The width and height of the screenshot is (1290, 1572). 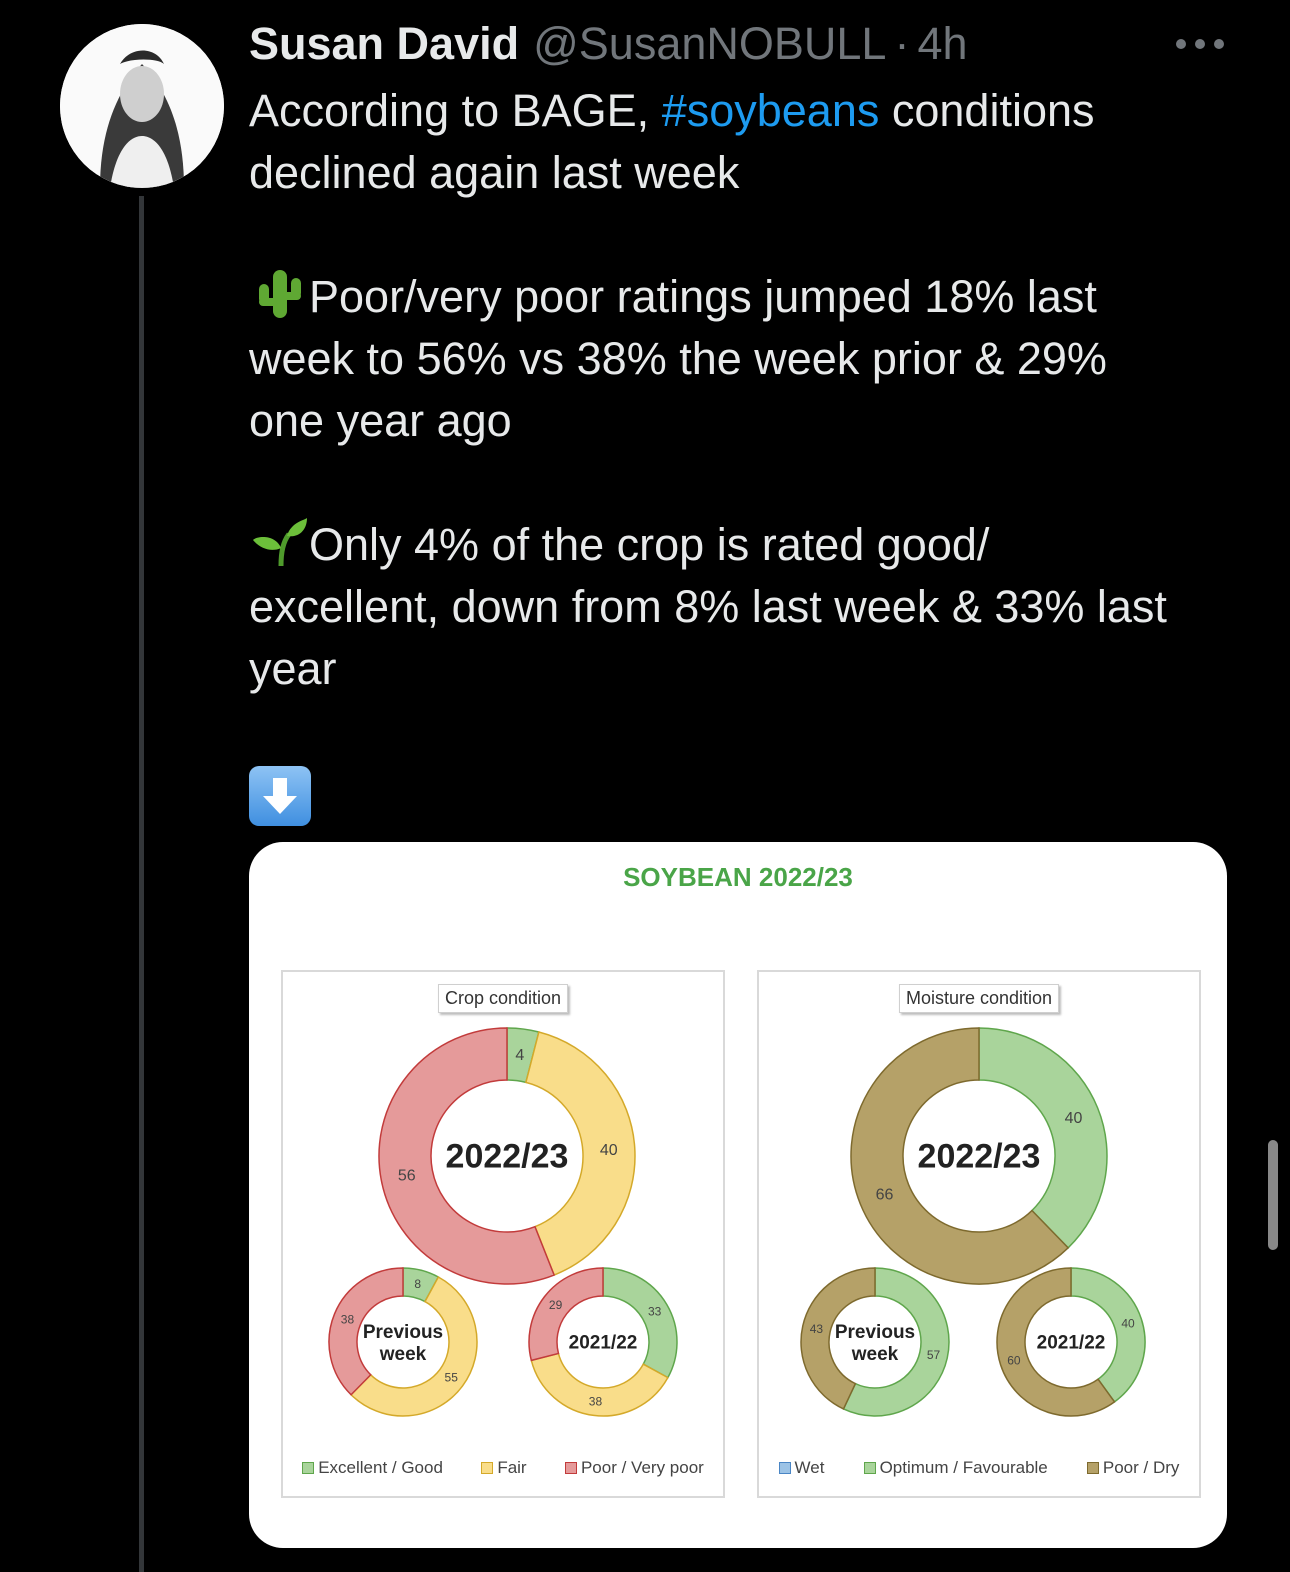 I want to click on chart-title: SOYBEAN 2022/23, so click(x=738, y=877).